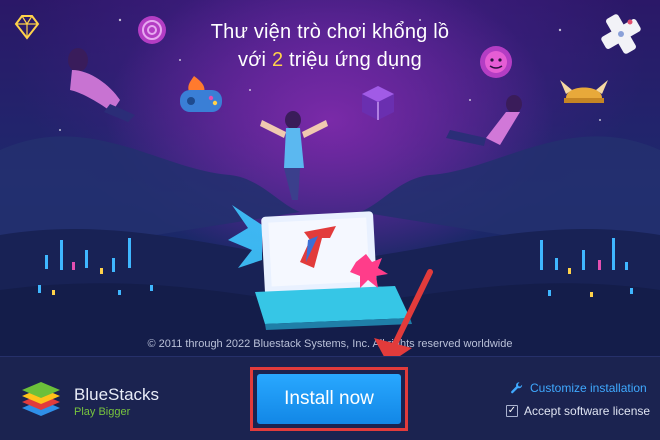 The height and width of the screenshot is (440, 660). Describe the element at coordinates (517, 388) in the screenshot. I see `wrench-icon` at that location.